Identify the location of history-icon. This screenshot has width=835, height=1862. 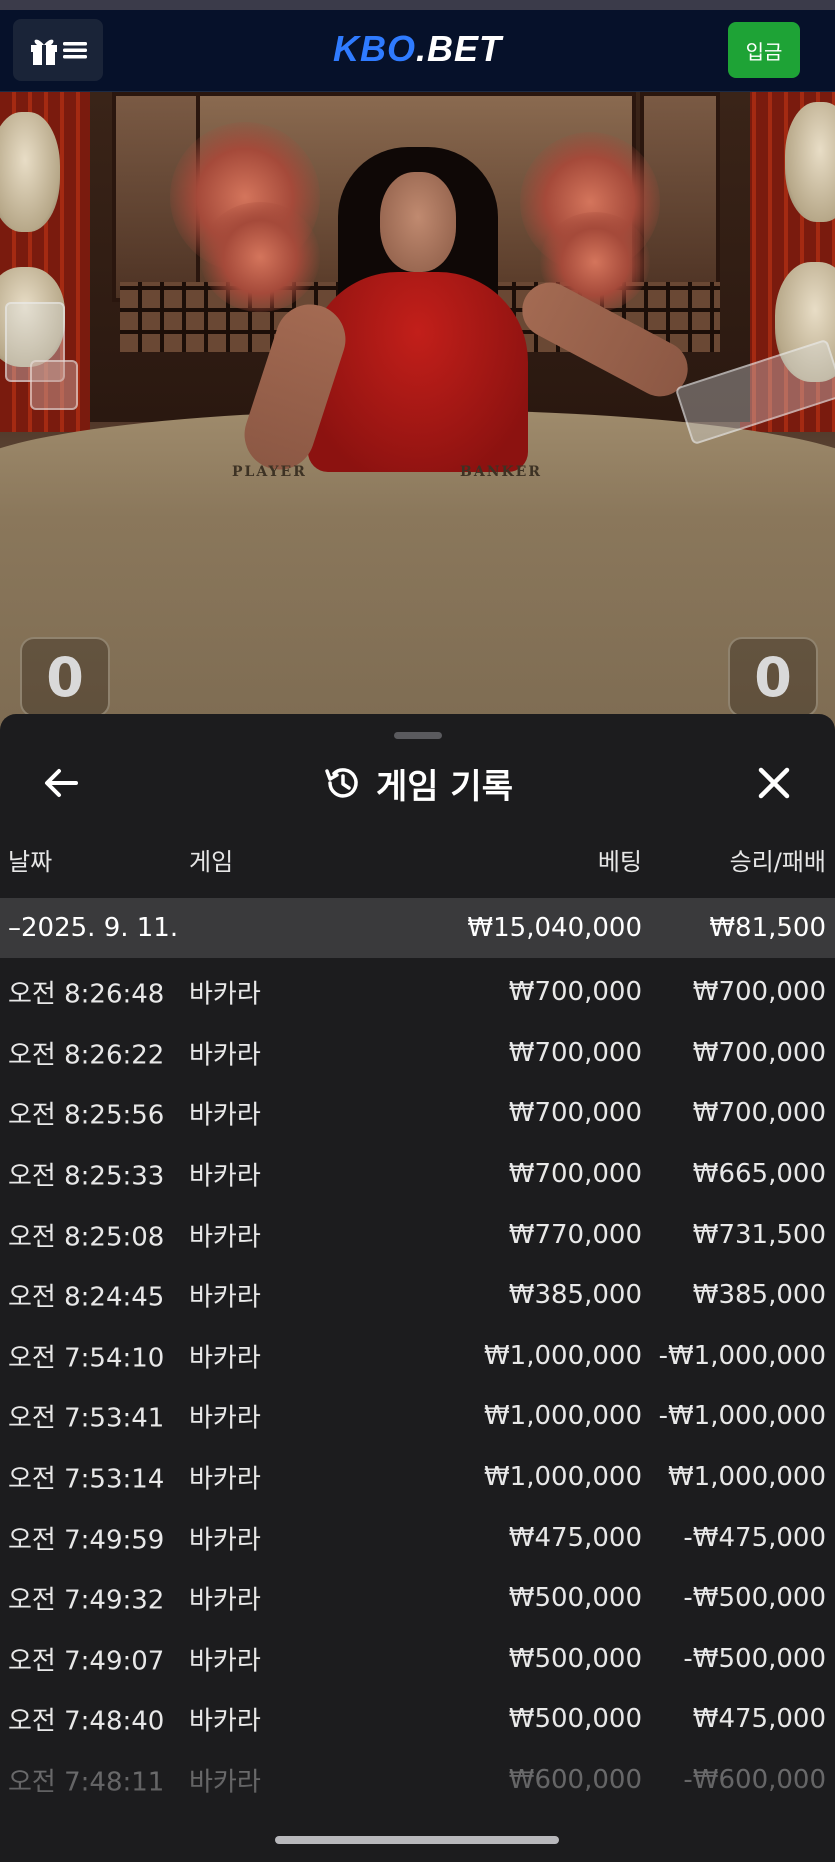
(341, 783).